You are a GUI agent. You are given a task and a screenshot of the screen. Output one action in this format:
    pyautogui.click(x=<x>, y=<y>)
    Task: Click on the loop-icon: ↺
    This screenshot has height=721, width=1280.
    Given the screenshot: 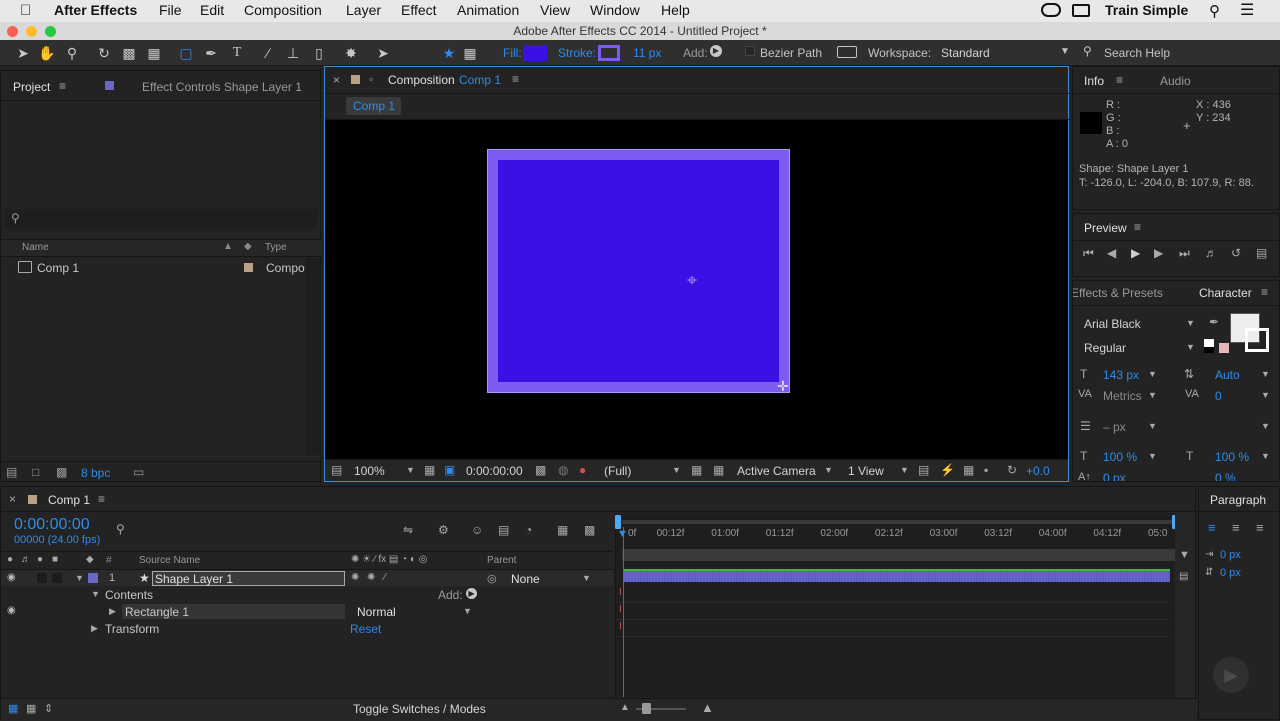 What is the action you would take?
    pyautogui.click(x=1236, y=253)
    